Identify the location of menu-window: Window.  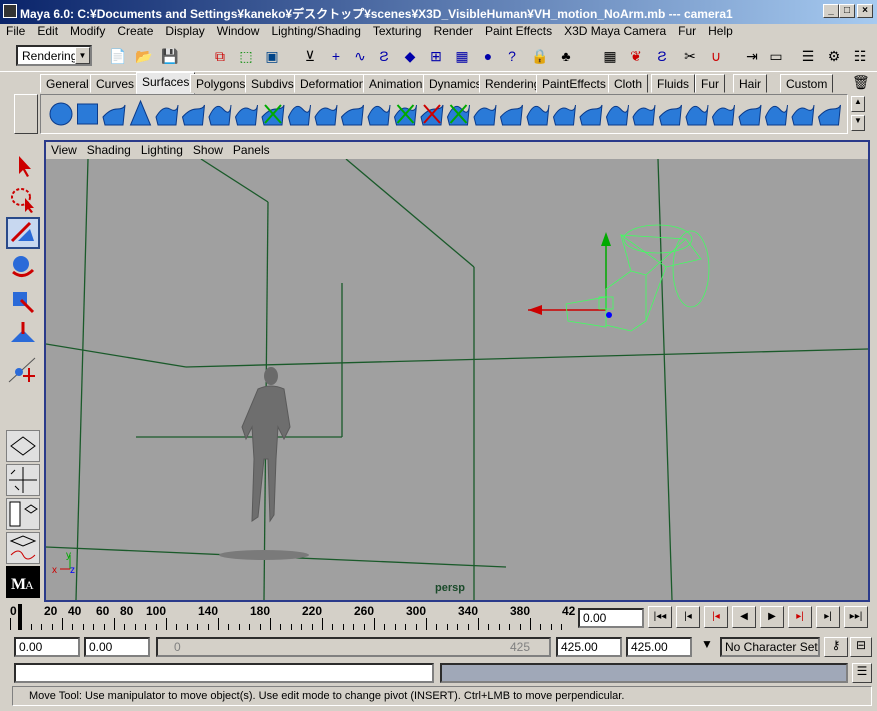
(238, 31).